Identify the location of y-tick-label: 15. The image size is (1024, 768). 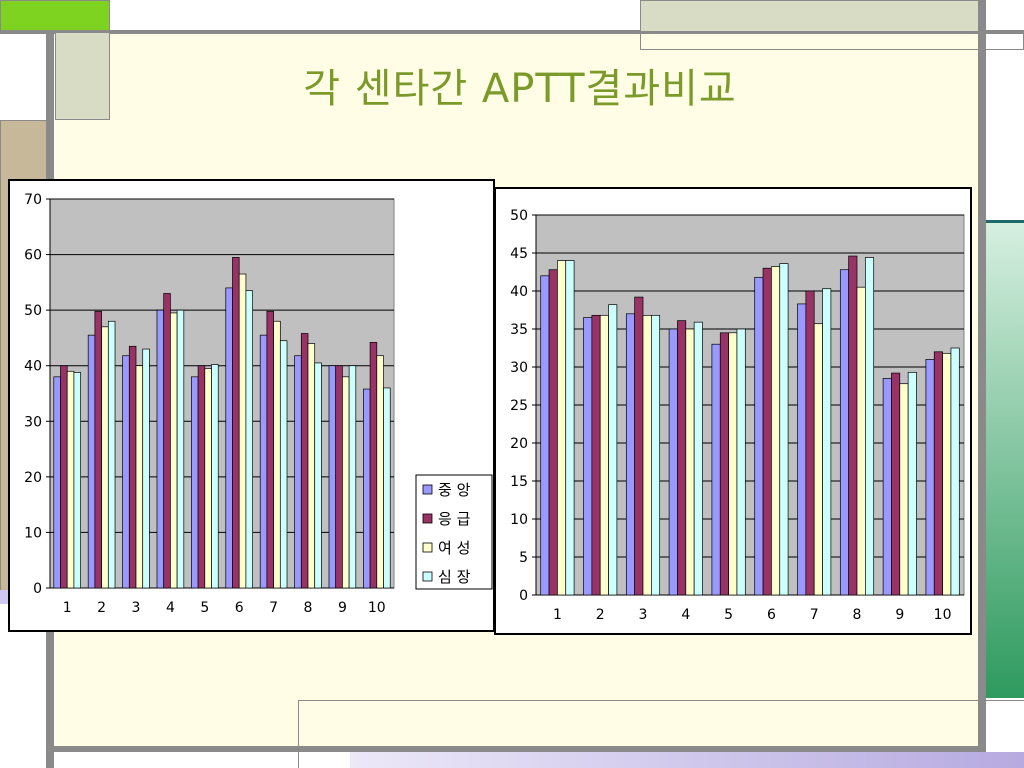
(519, 482).